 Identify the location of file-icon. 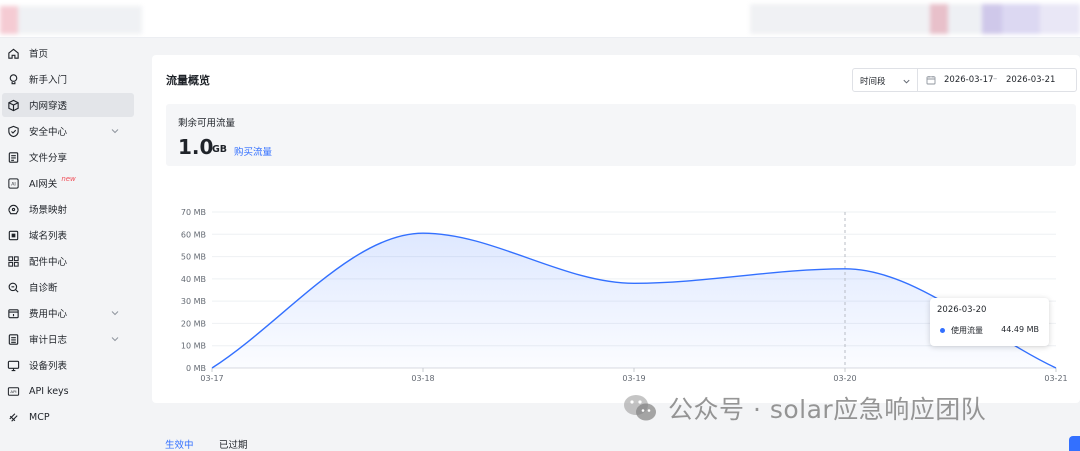
(13, 157).